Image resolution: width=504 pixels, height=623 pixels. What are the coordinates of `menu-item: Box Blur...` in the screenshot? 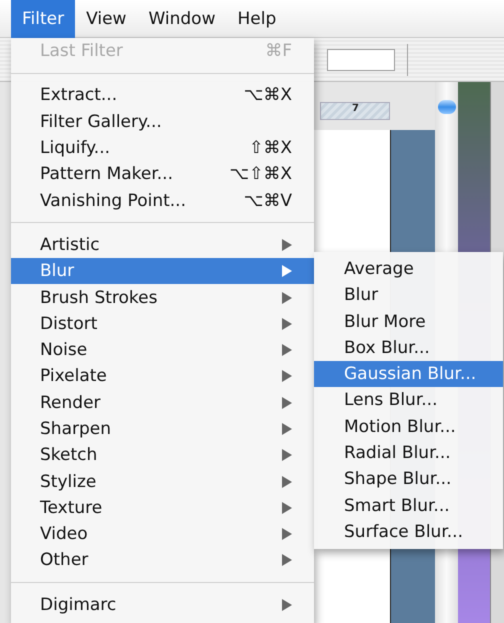 It's located at (408, 348).